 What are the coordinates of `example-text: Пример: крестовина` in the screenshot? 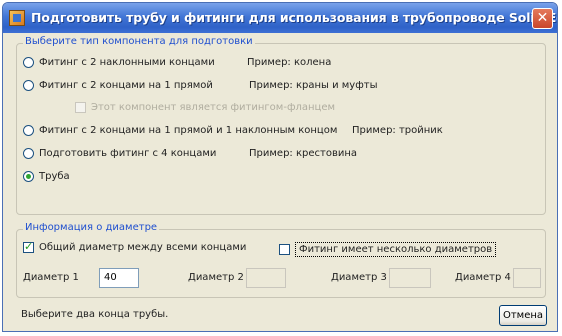 It's located at (303, 153).